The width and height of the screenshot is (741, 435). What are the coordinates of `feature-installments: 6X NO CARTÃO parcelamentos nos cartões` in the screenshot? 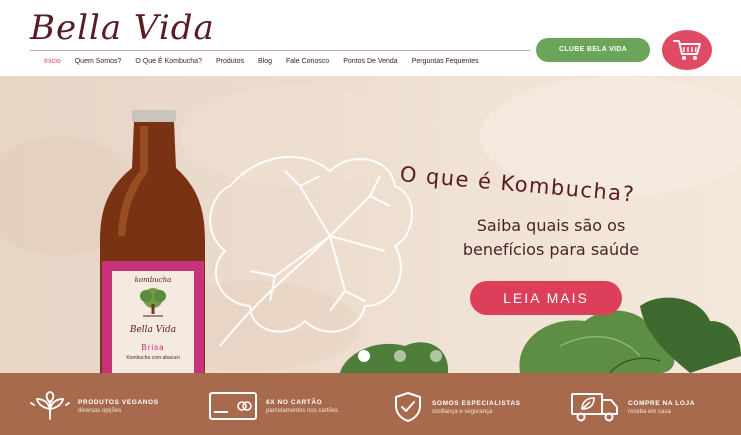 It's located at (273, 406).